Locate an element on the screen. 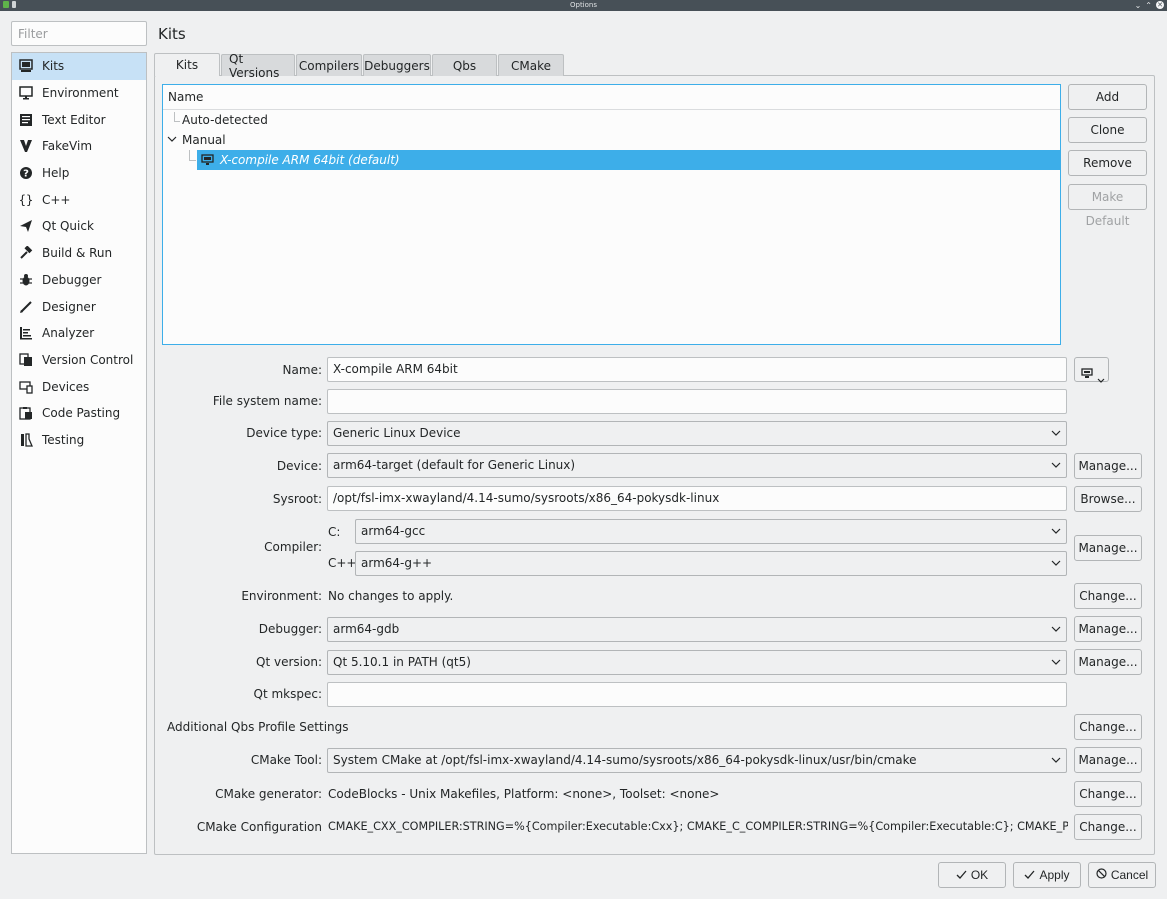  sidebar-item-designer: Designer is located at coordinates (79, 306).